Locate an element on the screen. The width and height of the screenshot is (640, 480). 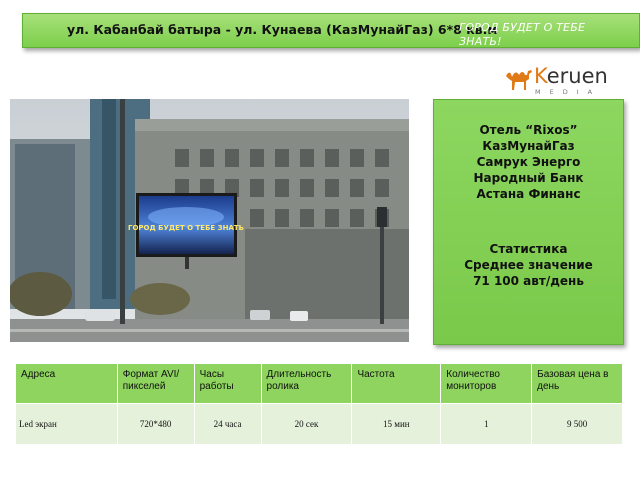
camel-icon is located at coordinates (519, 80).